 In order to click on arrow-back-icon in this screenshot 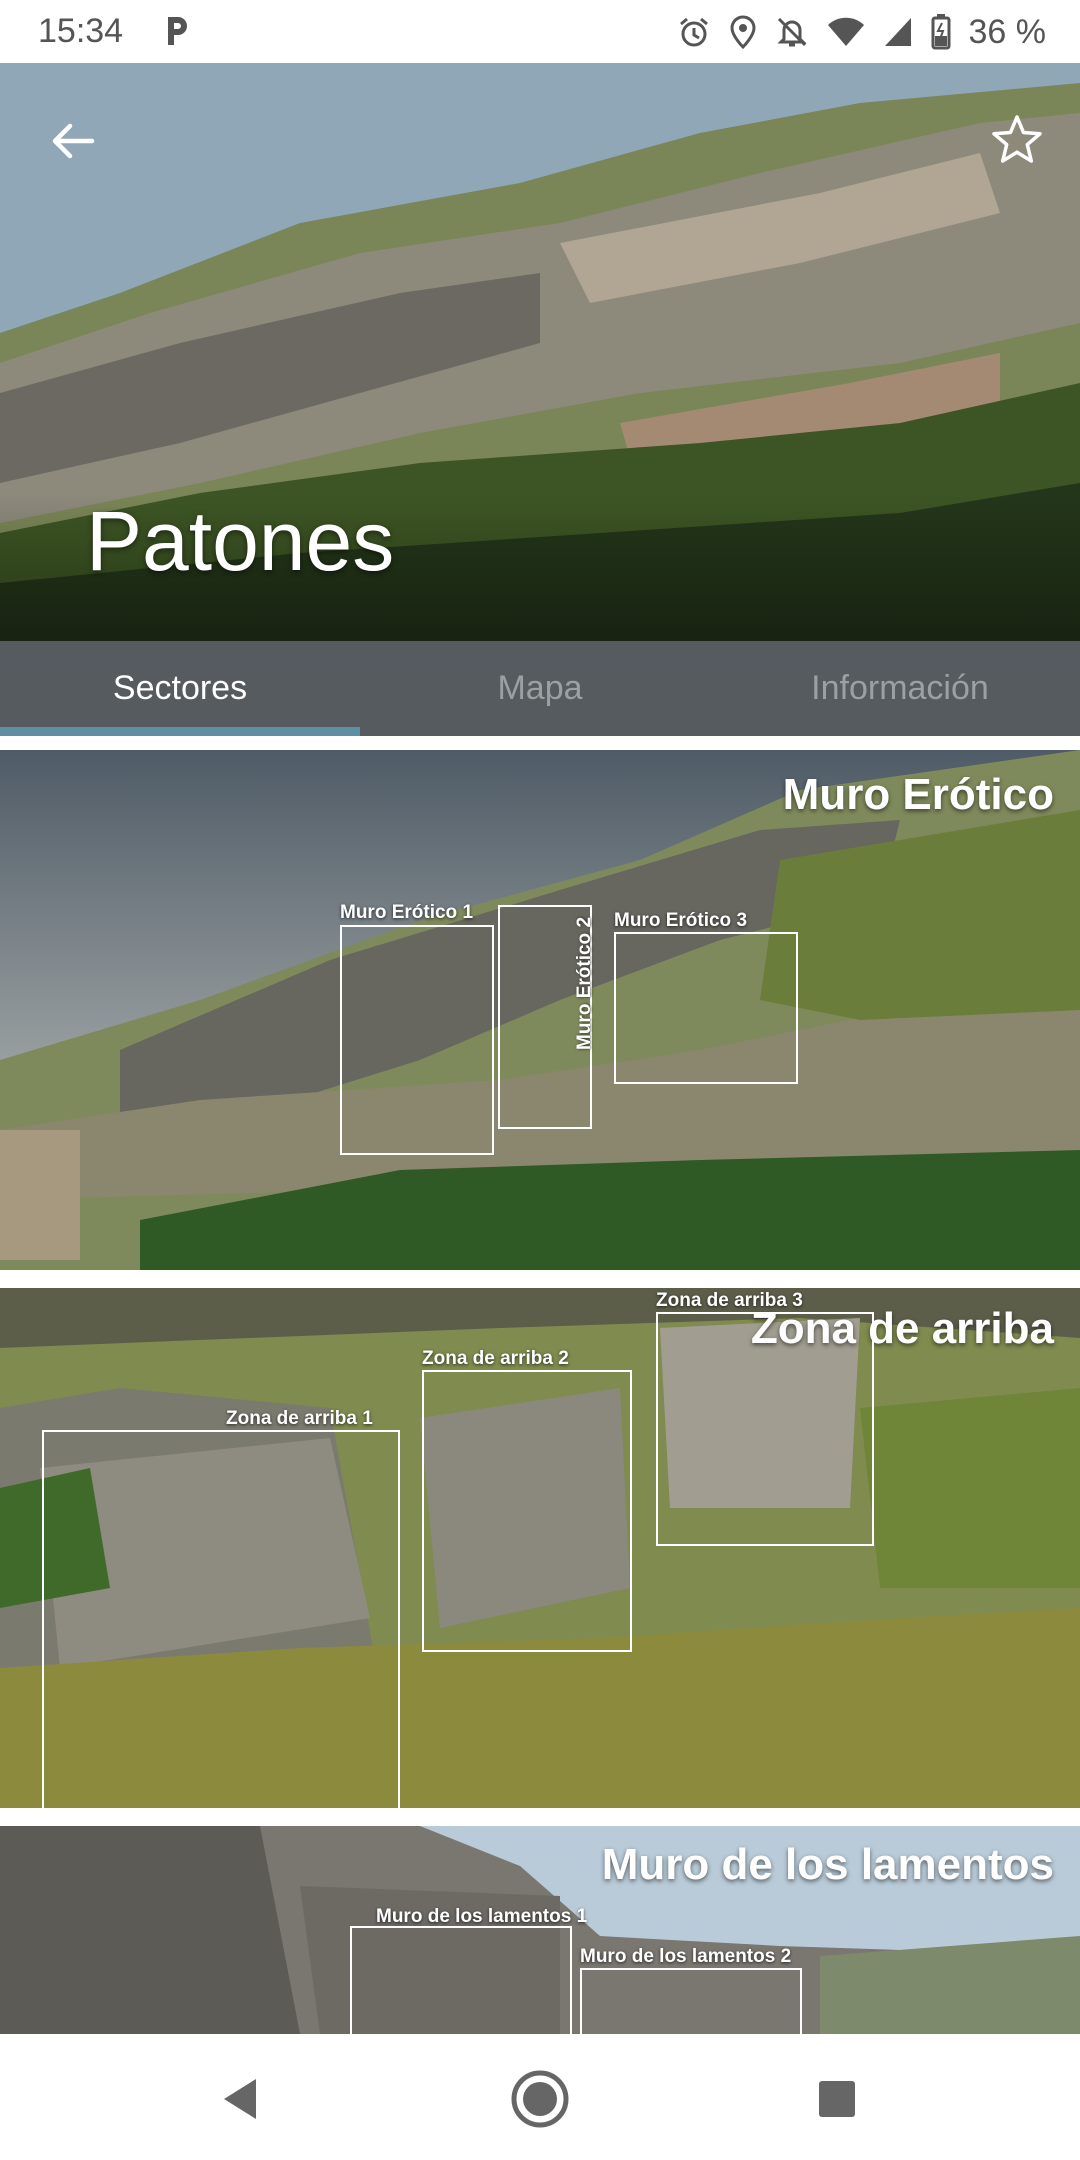, I will do `click(73, 141)`.